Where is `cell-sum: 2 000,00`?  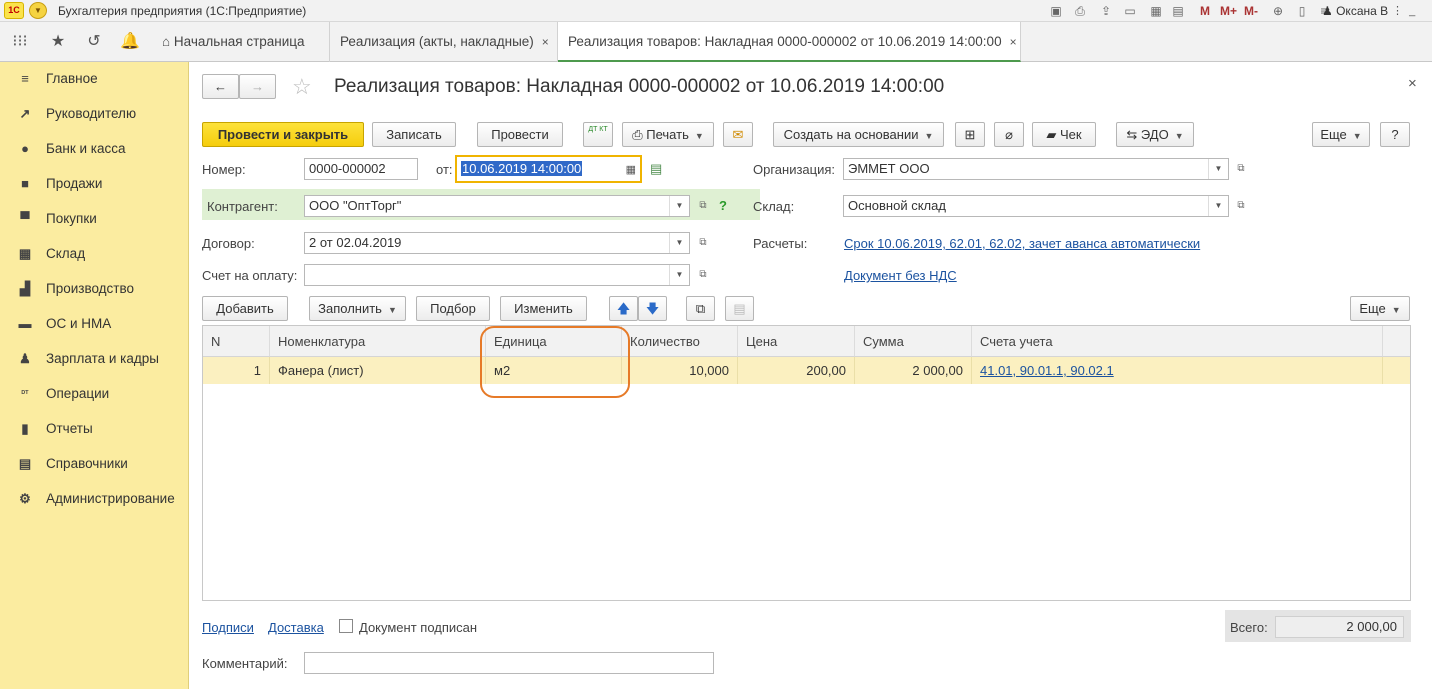
cell-sum: 2 000,00 is located at coordinates (913, 370).